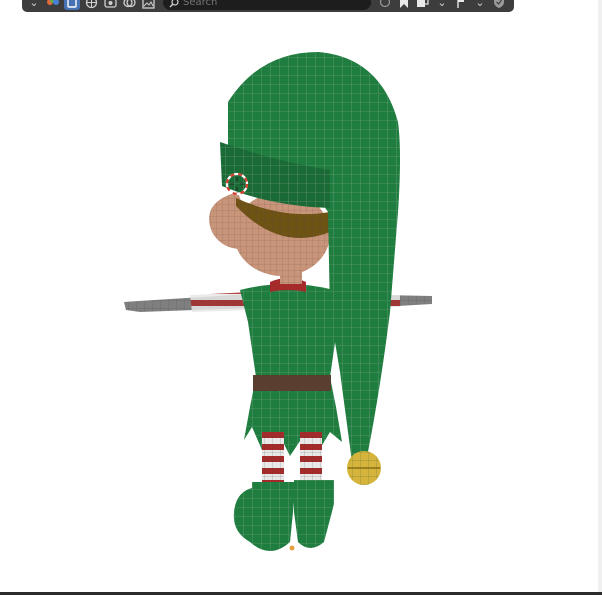 The width and height of the screenshot is (602, 596). What do you see at coordinates (72, 5) in the screenshot?
I see `clipboard-icon` at bounding box center [72, 5].